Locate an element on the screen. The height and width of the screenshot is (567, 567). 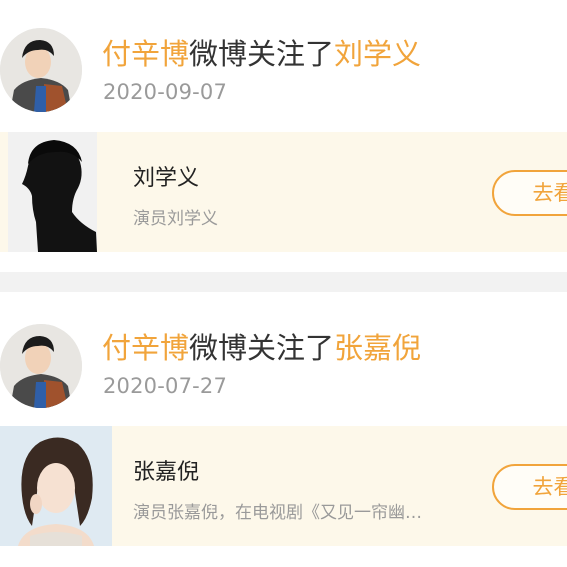
activity-date: 2020-07-27 is located at coordinates (165, 386).